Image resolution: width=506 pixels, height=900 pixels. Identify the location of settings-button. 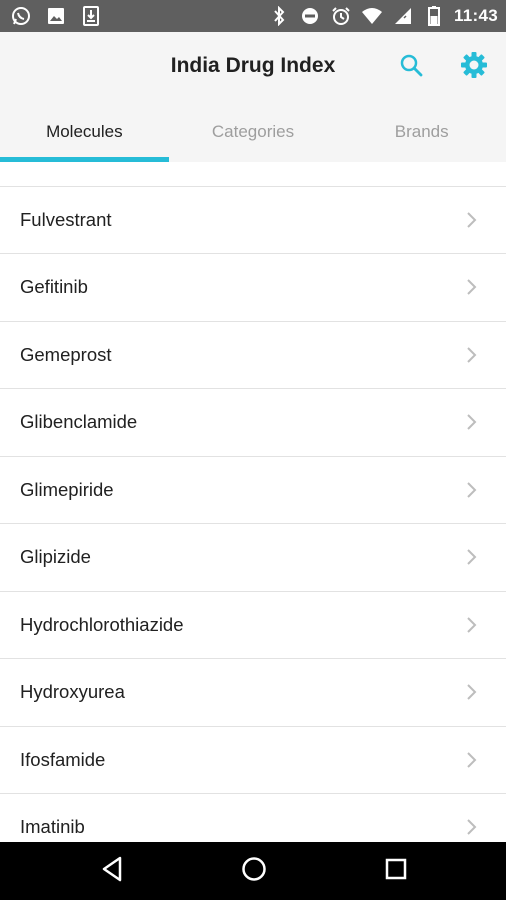
(474, 67).